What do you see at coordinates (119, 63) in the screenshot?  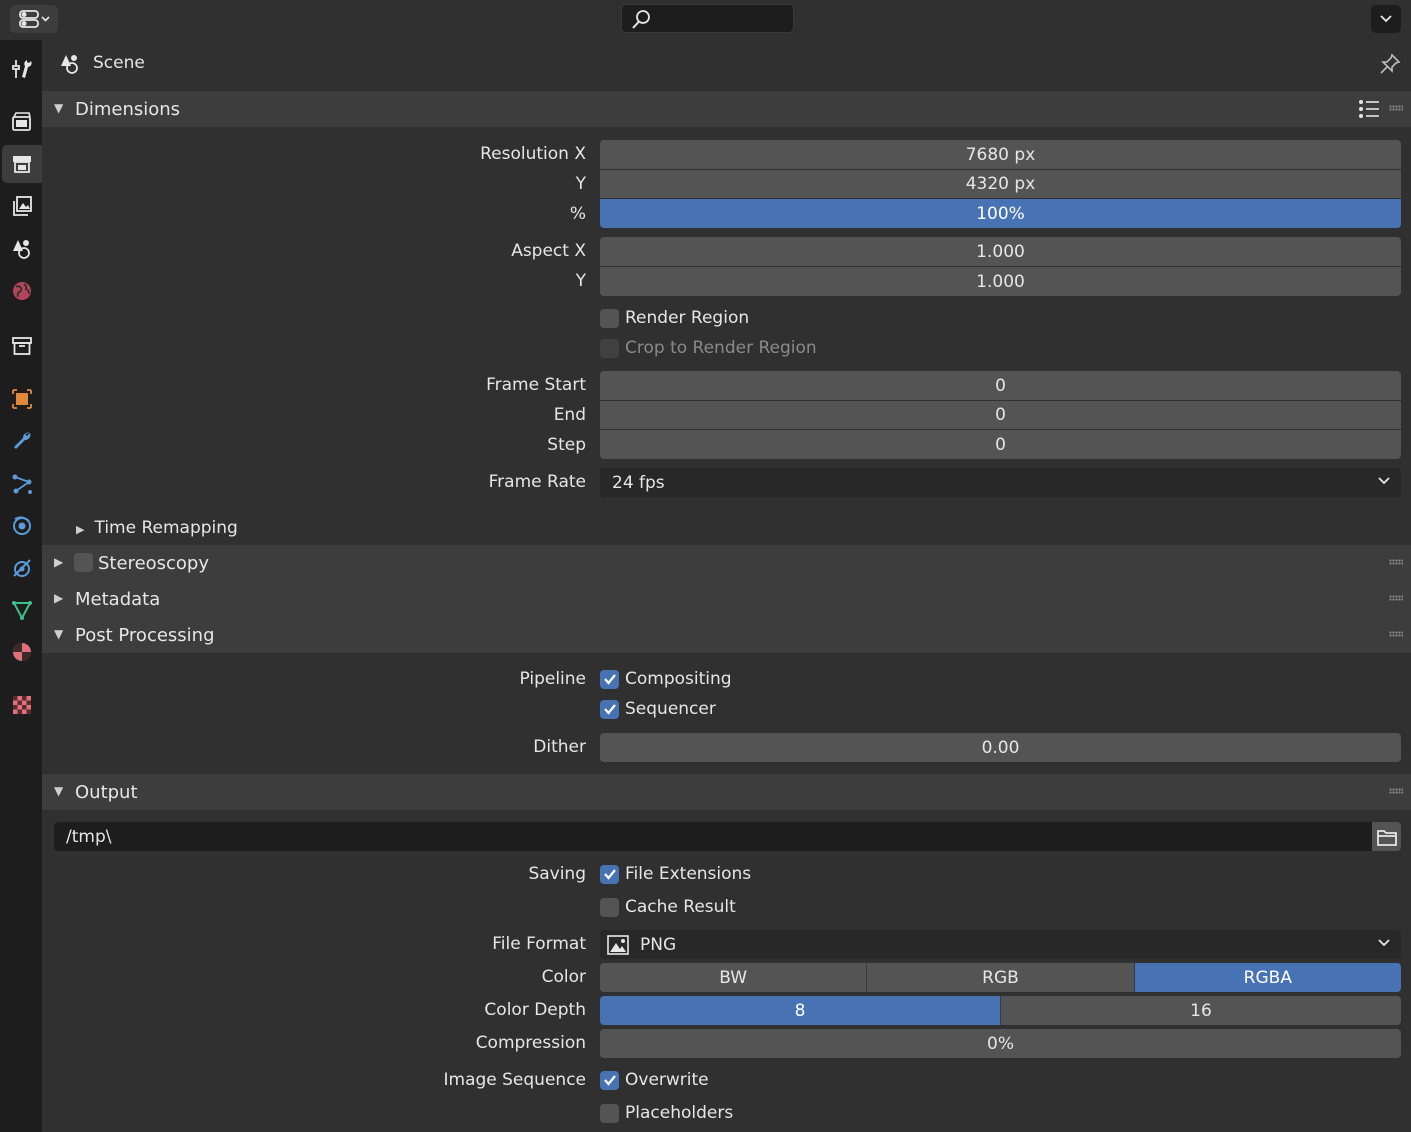 I see `context-label: Scene` at bounding box center [119, 63].